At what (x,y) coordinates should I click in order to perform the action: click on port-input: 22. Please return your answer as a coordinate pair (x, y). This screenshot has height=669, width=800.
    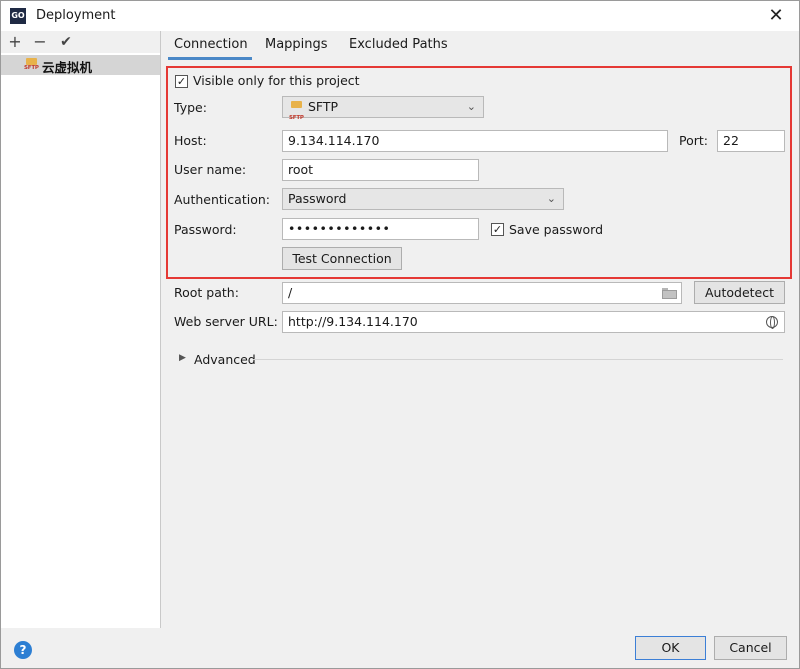
    Looking at the image, I should click on (751, 141).